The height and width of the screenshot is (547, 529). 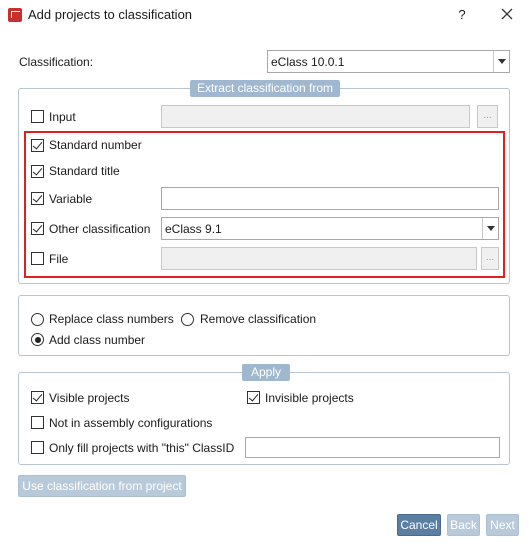 I want to click on close-icon, so click(x=507, y=14).